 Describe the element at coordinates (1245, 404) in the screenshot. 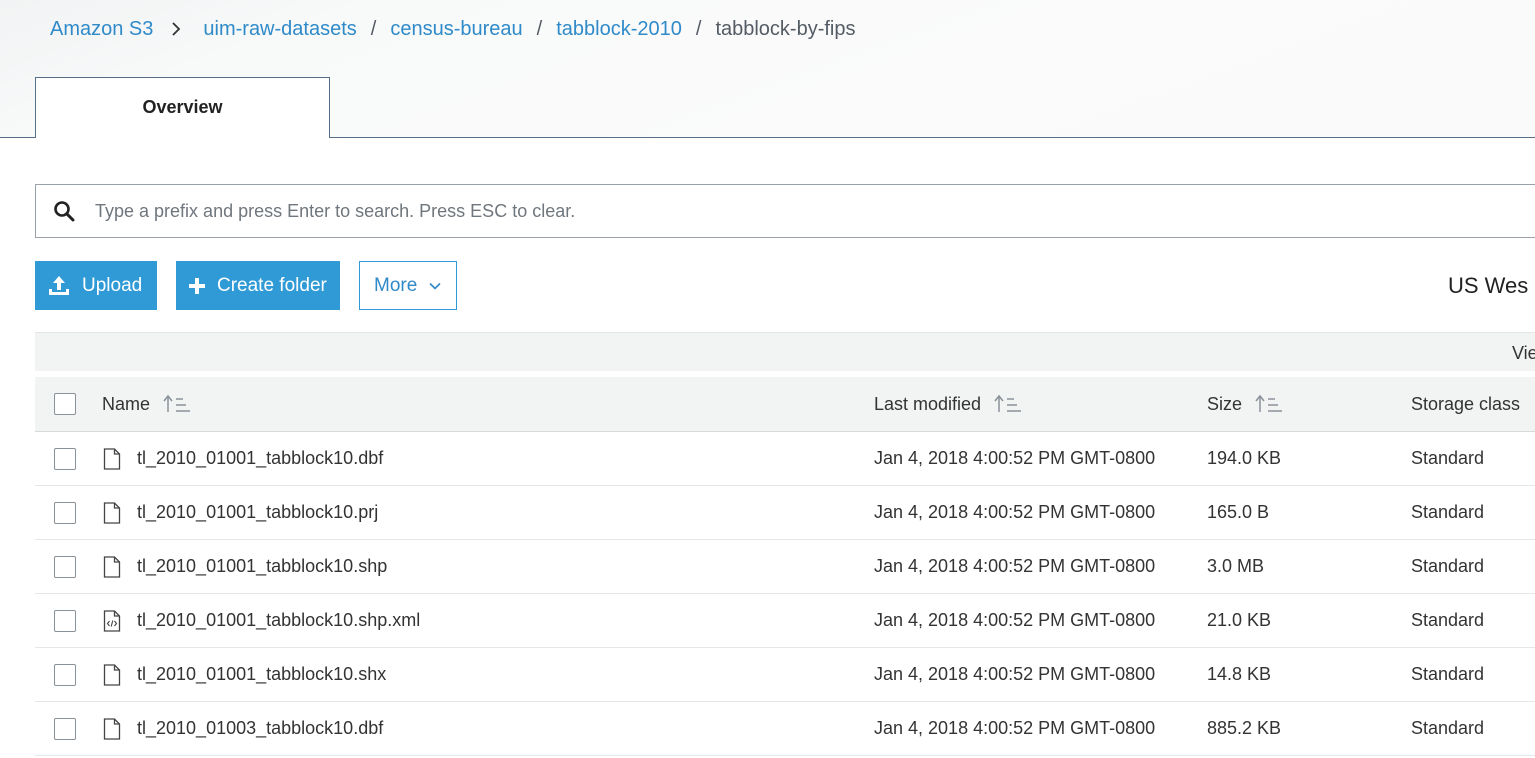

I see `column-header-size: Size` at that location.